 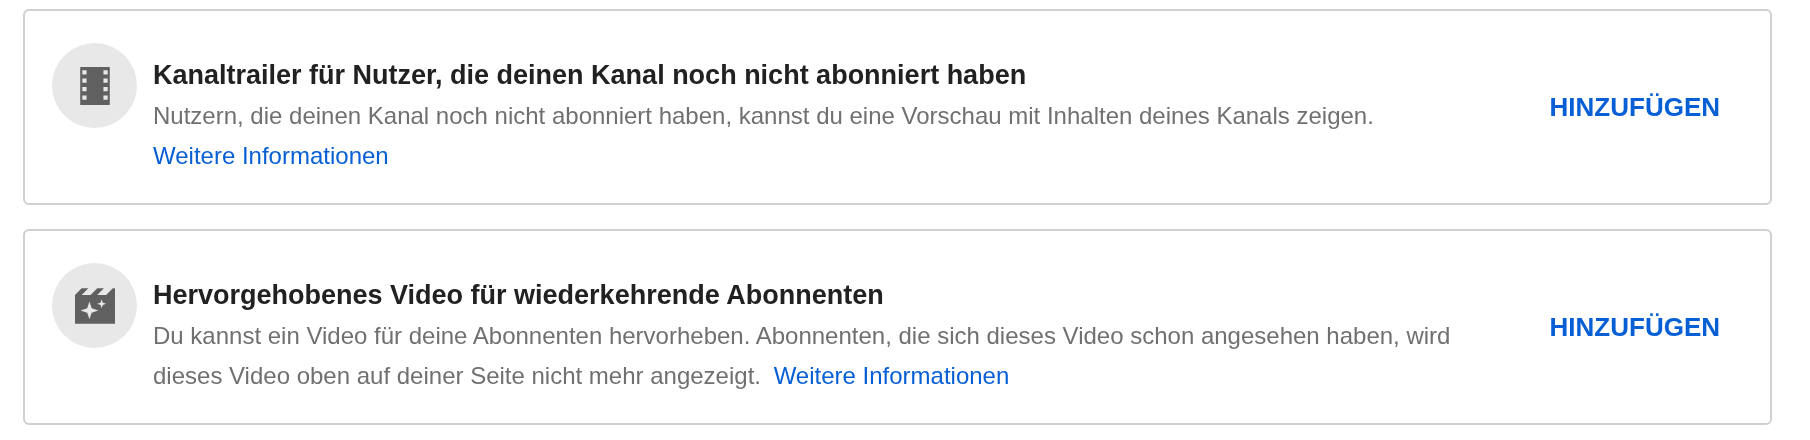 I want to click on film-icon, so click(x=94, y=85).